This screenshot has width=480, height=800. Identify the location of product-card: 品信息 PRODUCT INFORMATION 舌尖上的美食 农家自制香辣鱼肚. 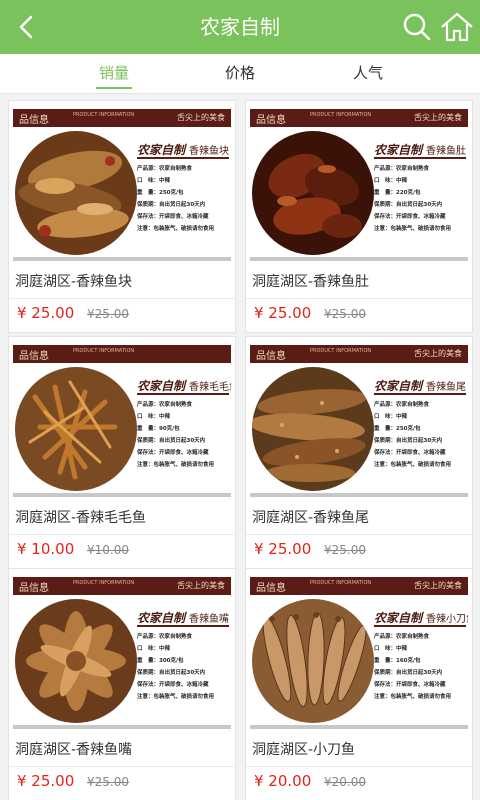
(359, 216).